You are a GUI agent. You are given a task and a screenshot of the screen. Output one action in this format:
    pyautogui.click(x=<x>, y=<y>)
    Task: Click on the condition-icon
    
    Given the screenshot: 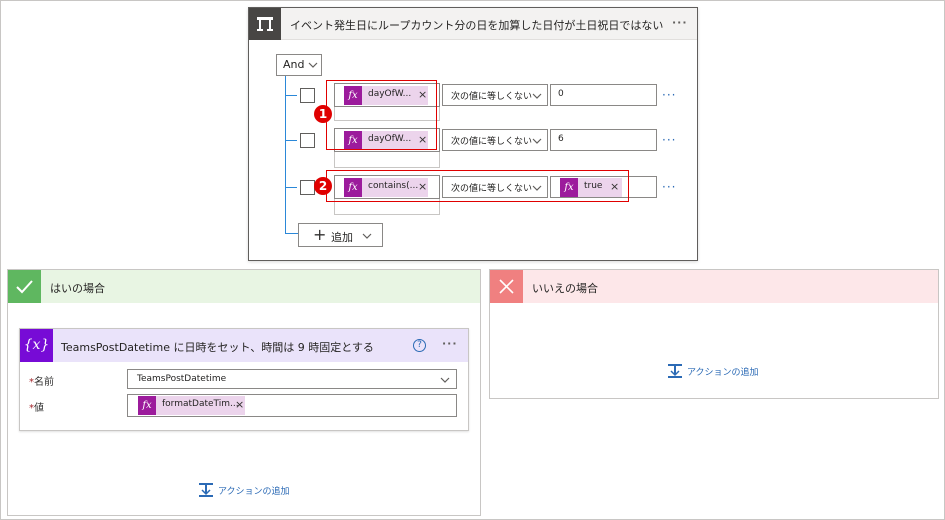 What is the action you would take?
    pyautogui.click(x=265, y=24)
    